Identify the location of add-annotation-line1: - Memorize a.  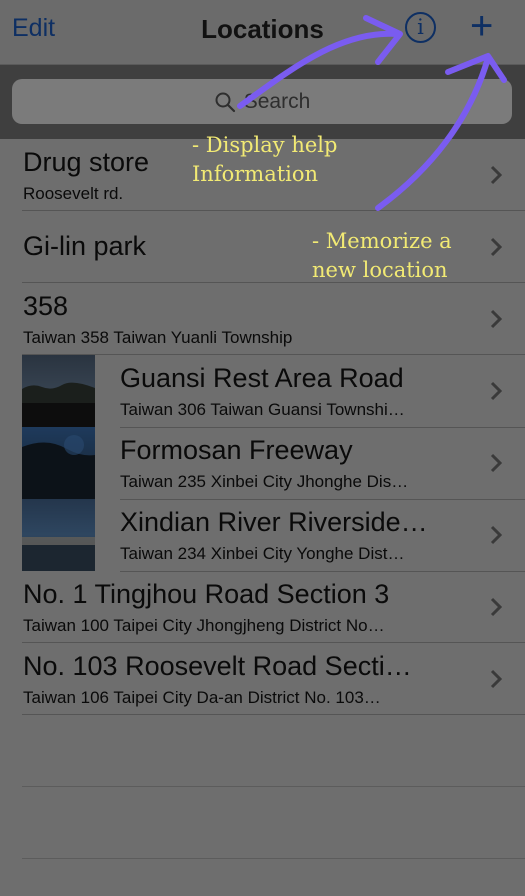
(382, 241).